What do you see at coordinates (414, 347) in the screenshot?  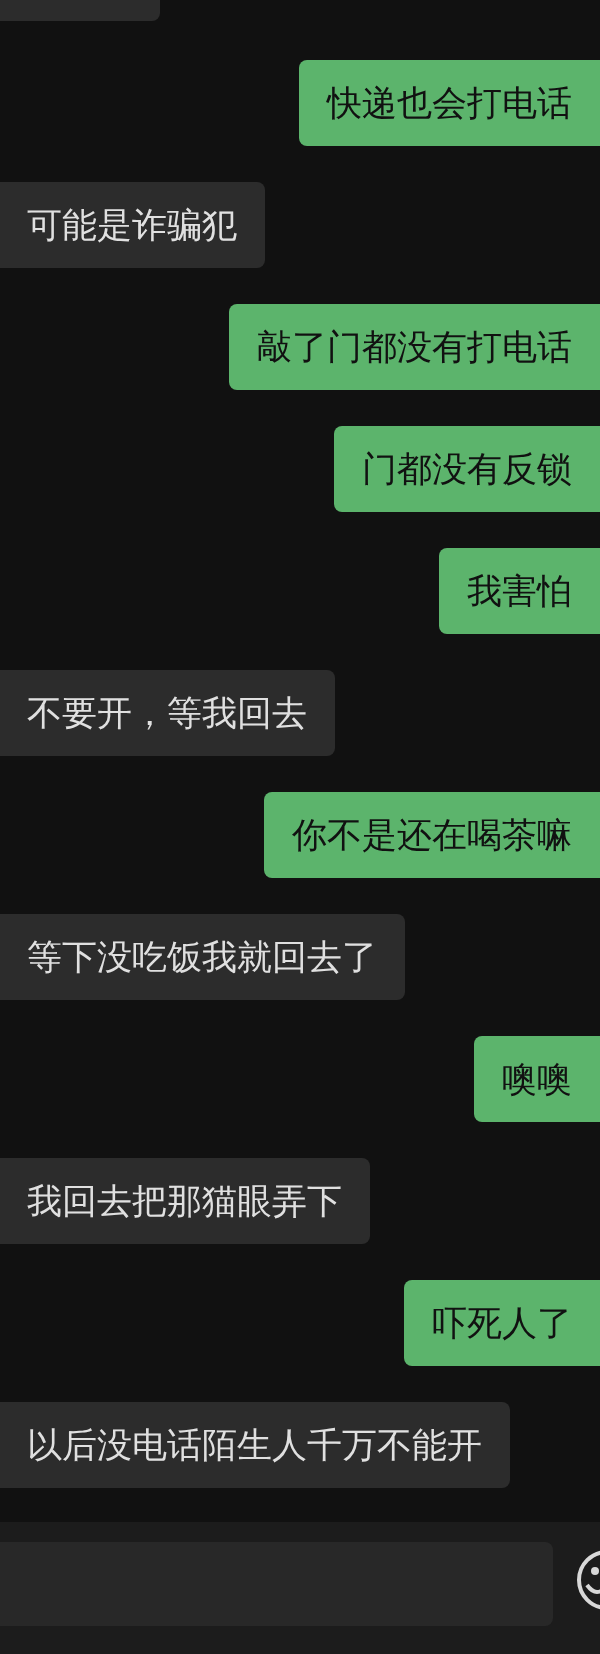 I see `message-bubble: 敲了门都没有打电话` at bounding box center [414, 347].